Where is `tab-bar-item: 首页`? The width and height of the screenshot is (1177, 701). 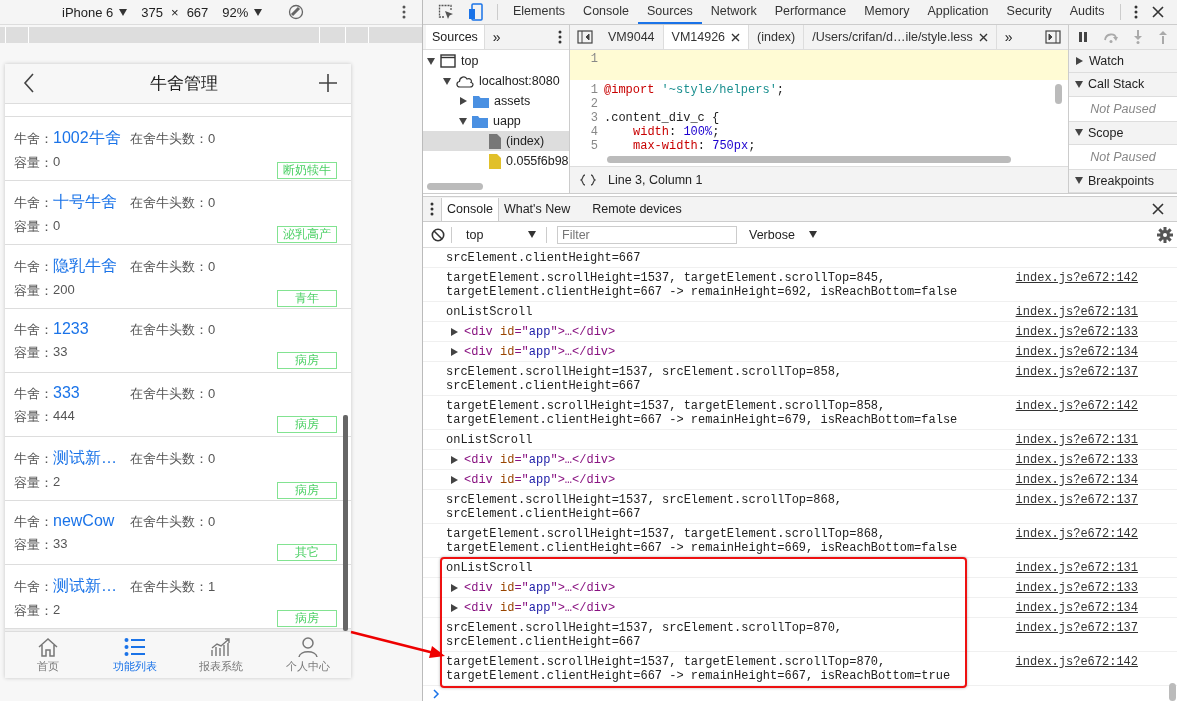
tab-bar-item: 首页 is located at coordinates (48, 655).